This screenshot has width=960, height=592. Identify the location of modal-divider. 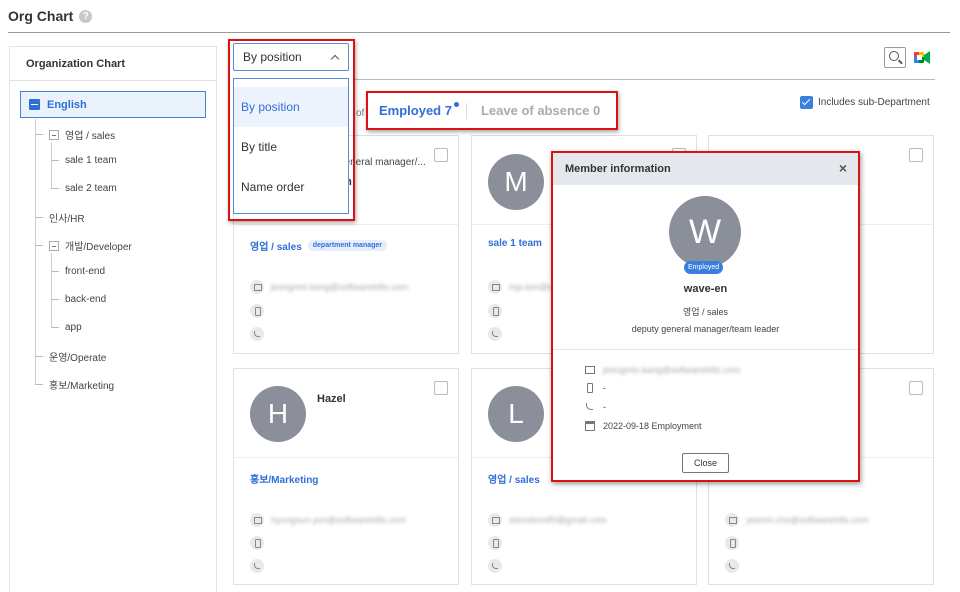
(705, 349).